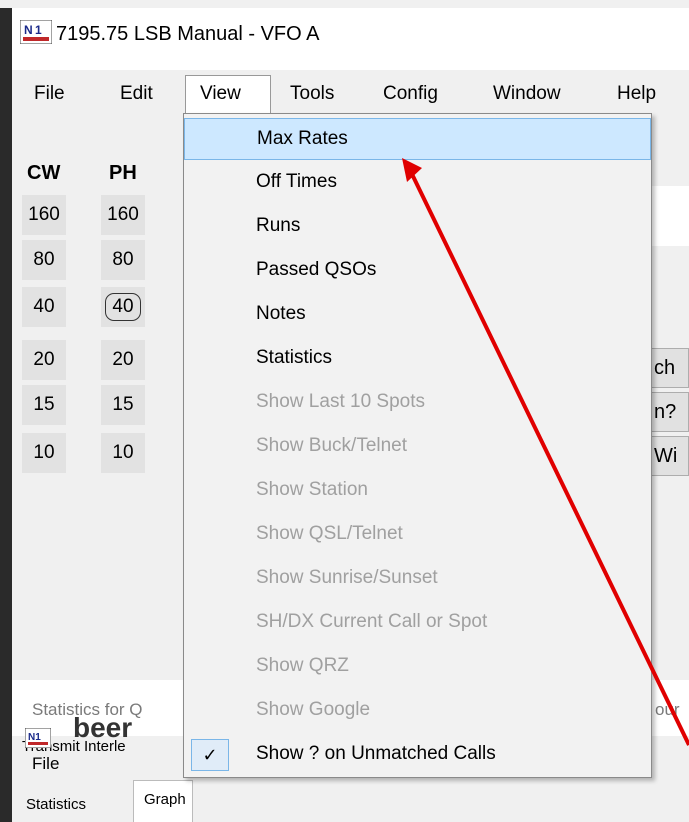 The width and height of the screenshot is (689, 822). What do you see at coordinates (123, 405) in the screenshot?
I see `band-ph-15: 15` at bounding box center [123, 405].